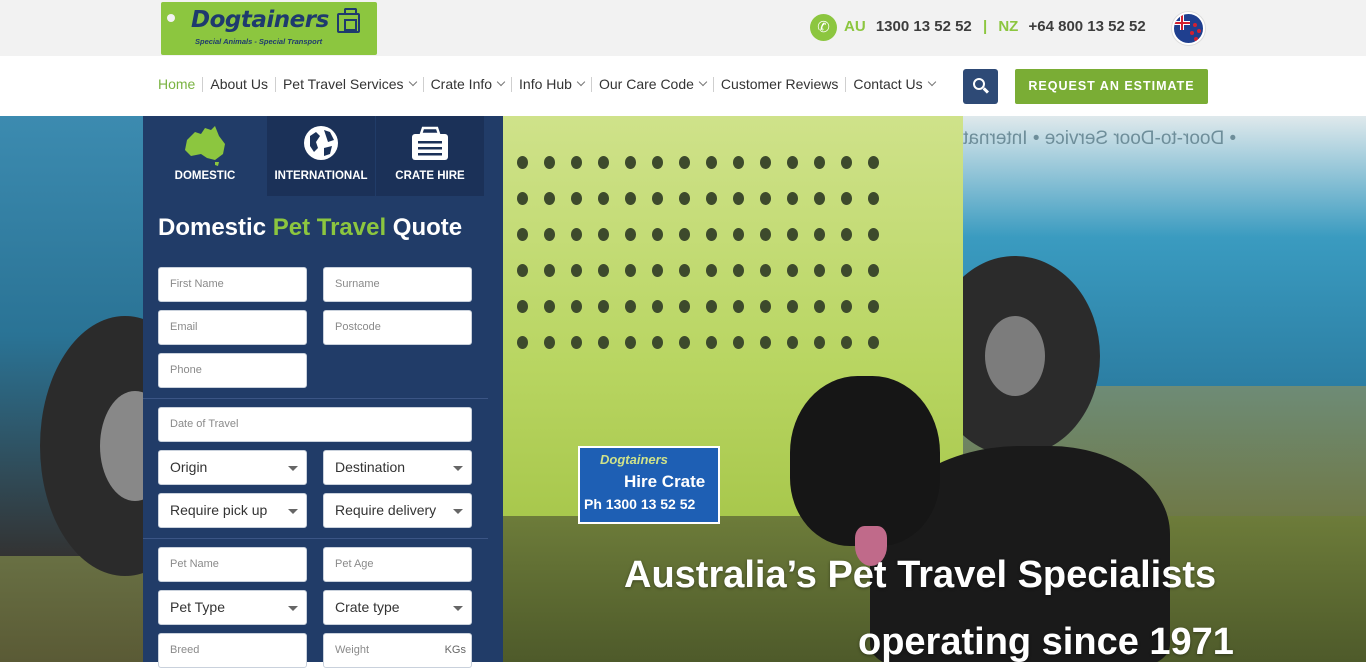  I want to click on pet-age-field: Pet Age, so click(397, 564).